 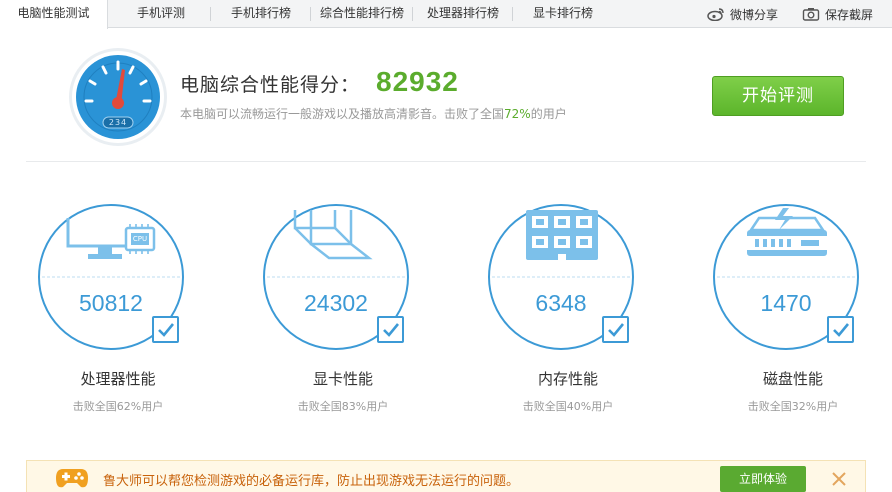 What do you see at coordinates (336, 303) in the screenshot?
I see `gpu-score-value: 24302` at bounding box center [336, 303].